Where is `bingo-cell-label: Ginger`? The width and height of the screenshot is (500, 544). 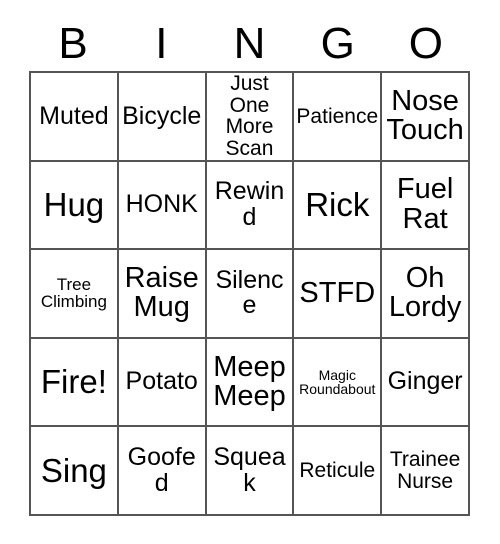
bingo-cell-label: Ginger is located at coordinates (425, 381).